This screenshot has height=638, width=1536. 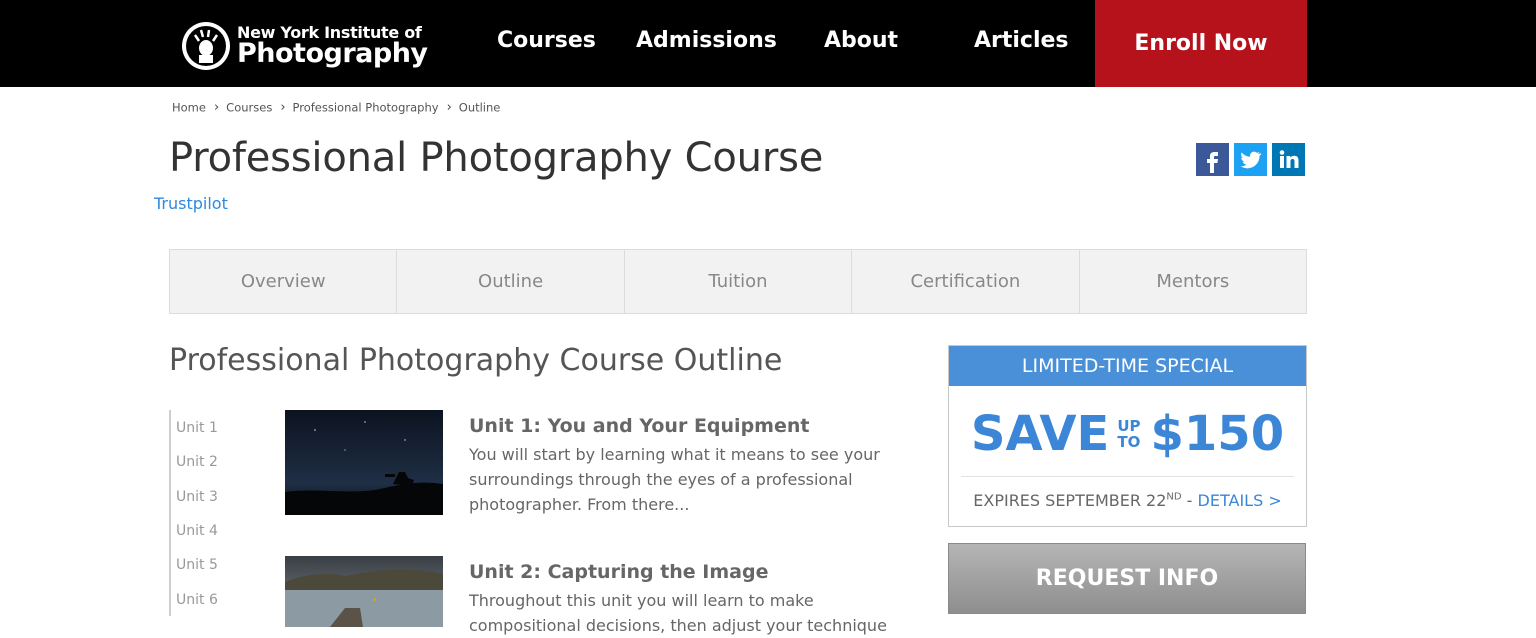 I want to click on unit-nav-rule, so click(x=170, y=513).